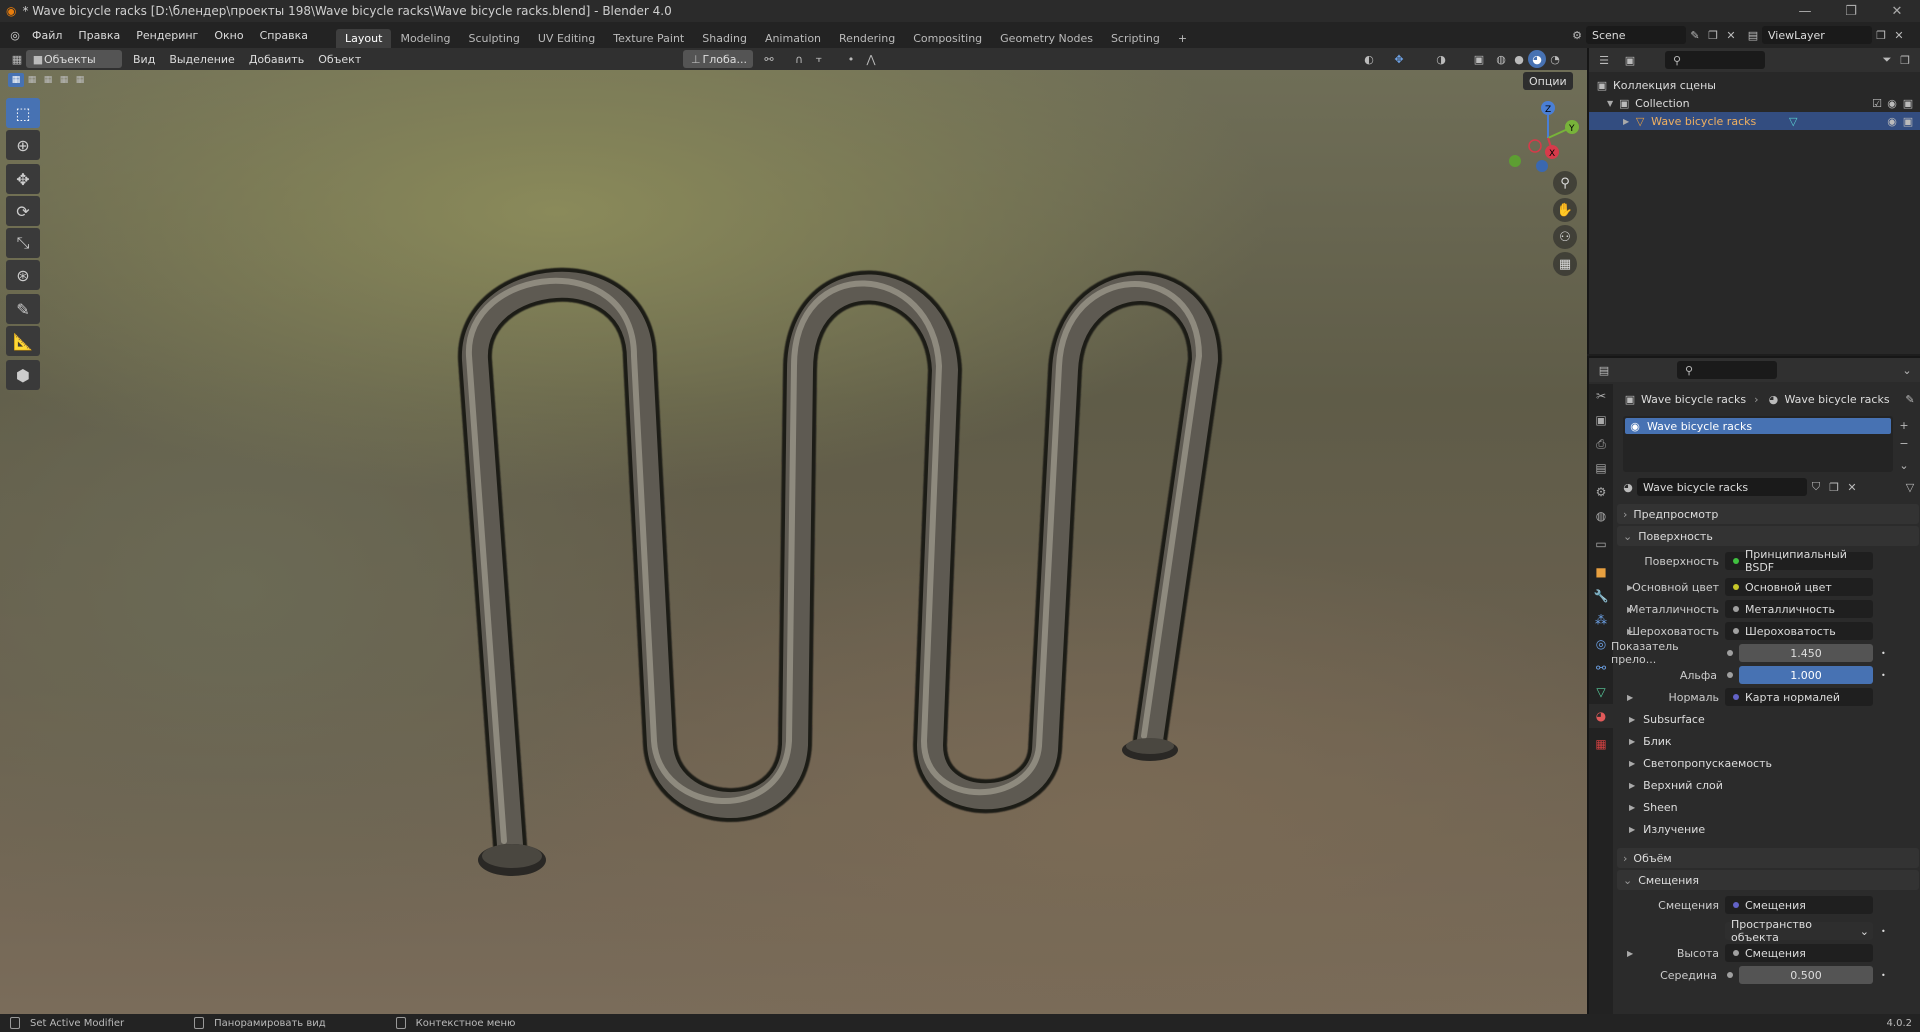  I want to click on collapse-arrow-icon: ▶, so click(1626, 121).